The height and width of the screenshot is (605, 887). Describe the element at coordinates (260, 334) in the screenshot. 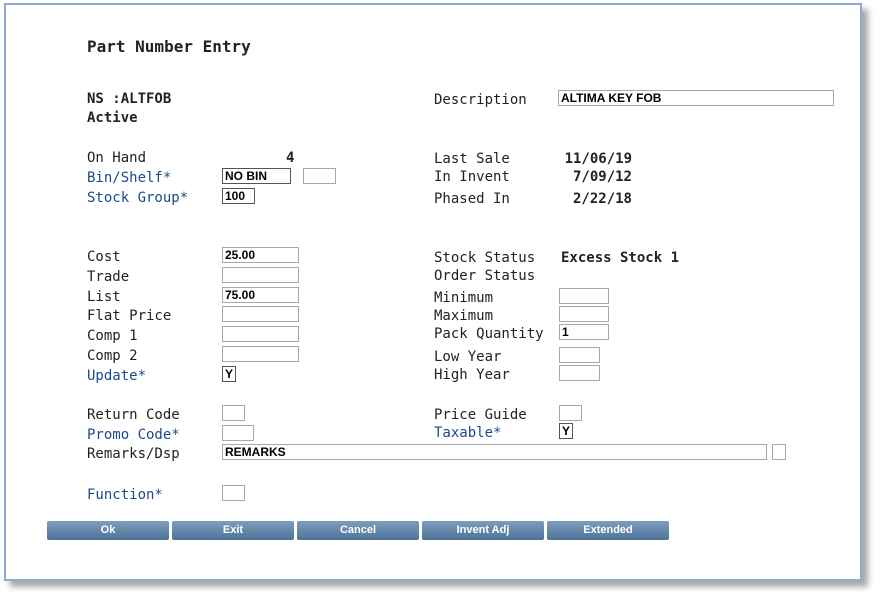

I see `comp1-field` at that location.